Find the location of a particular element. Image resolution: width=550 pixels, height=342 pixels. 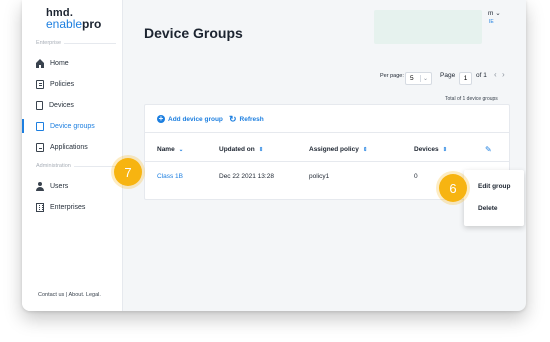

policy-icon is located at coordinates (40, 84).